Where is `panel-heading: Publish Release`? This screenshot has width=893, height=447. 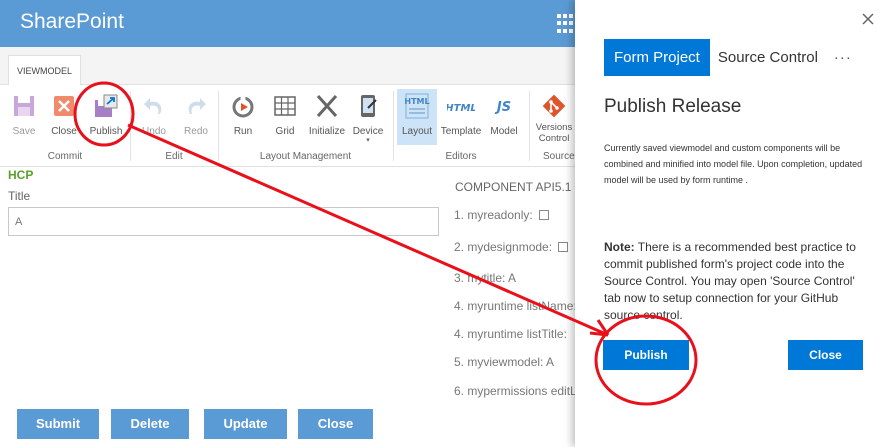
panel-heading: Publish Release is located at coordinates (673, 106).